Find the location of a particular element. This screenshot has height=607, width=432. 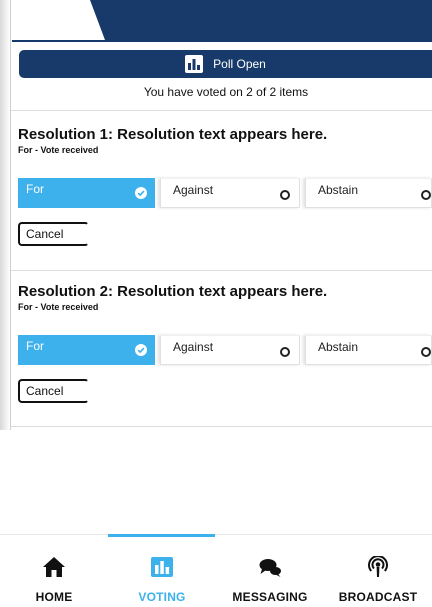

broadcast-icon is located at coordinates (378, 566).